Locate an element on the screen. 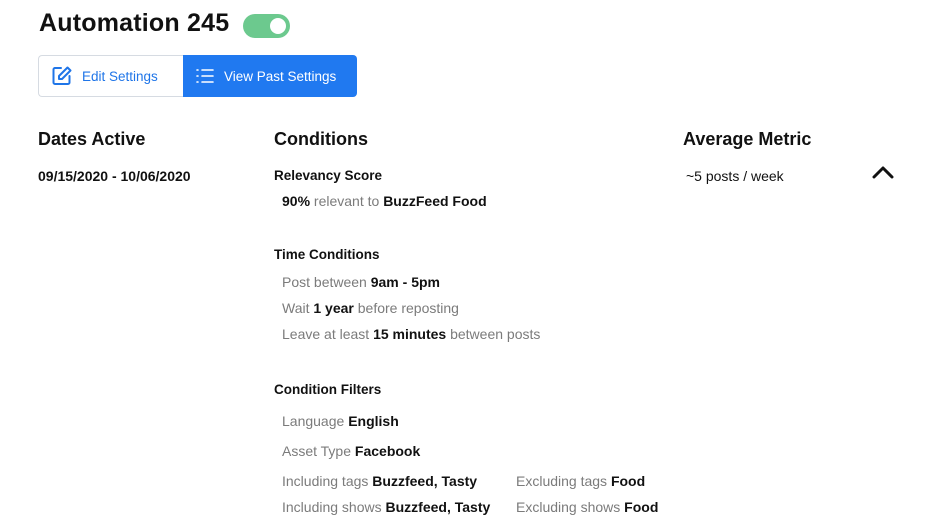 The height and width of the screenshot is (529, 929). view-past-settings-label: View Past Settings is located at coordinates (280, 76).